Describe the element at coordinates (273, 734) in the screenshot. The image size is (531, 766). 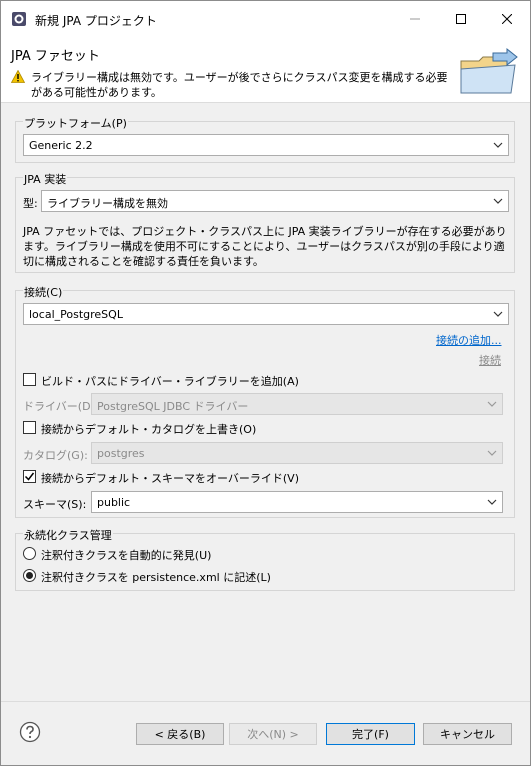
I see `next-button: 次へ(N) >` at that location.